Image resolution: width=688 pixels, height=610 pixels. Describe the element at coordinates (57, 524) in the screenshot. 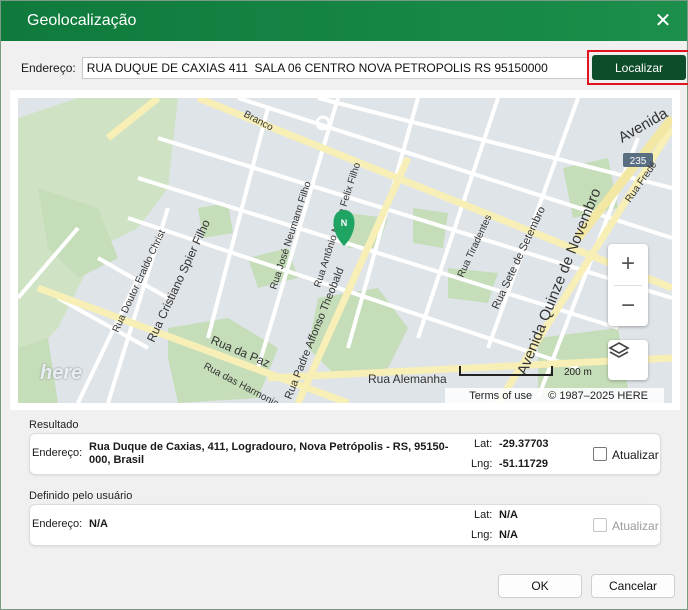

I see `user-address-label: Endereço:` at that location.